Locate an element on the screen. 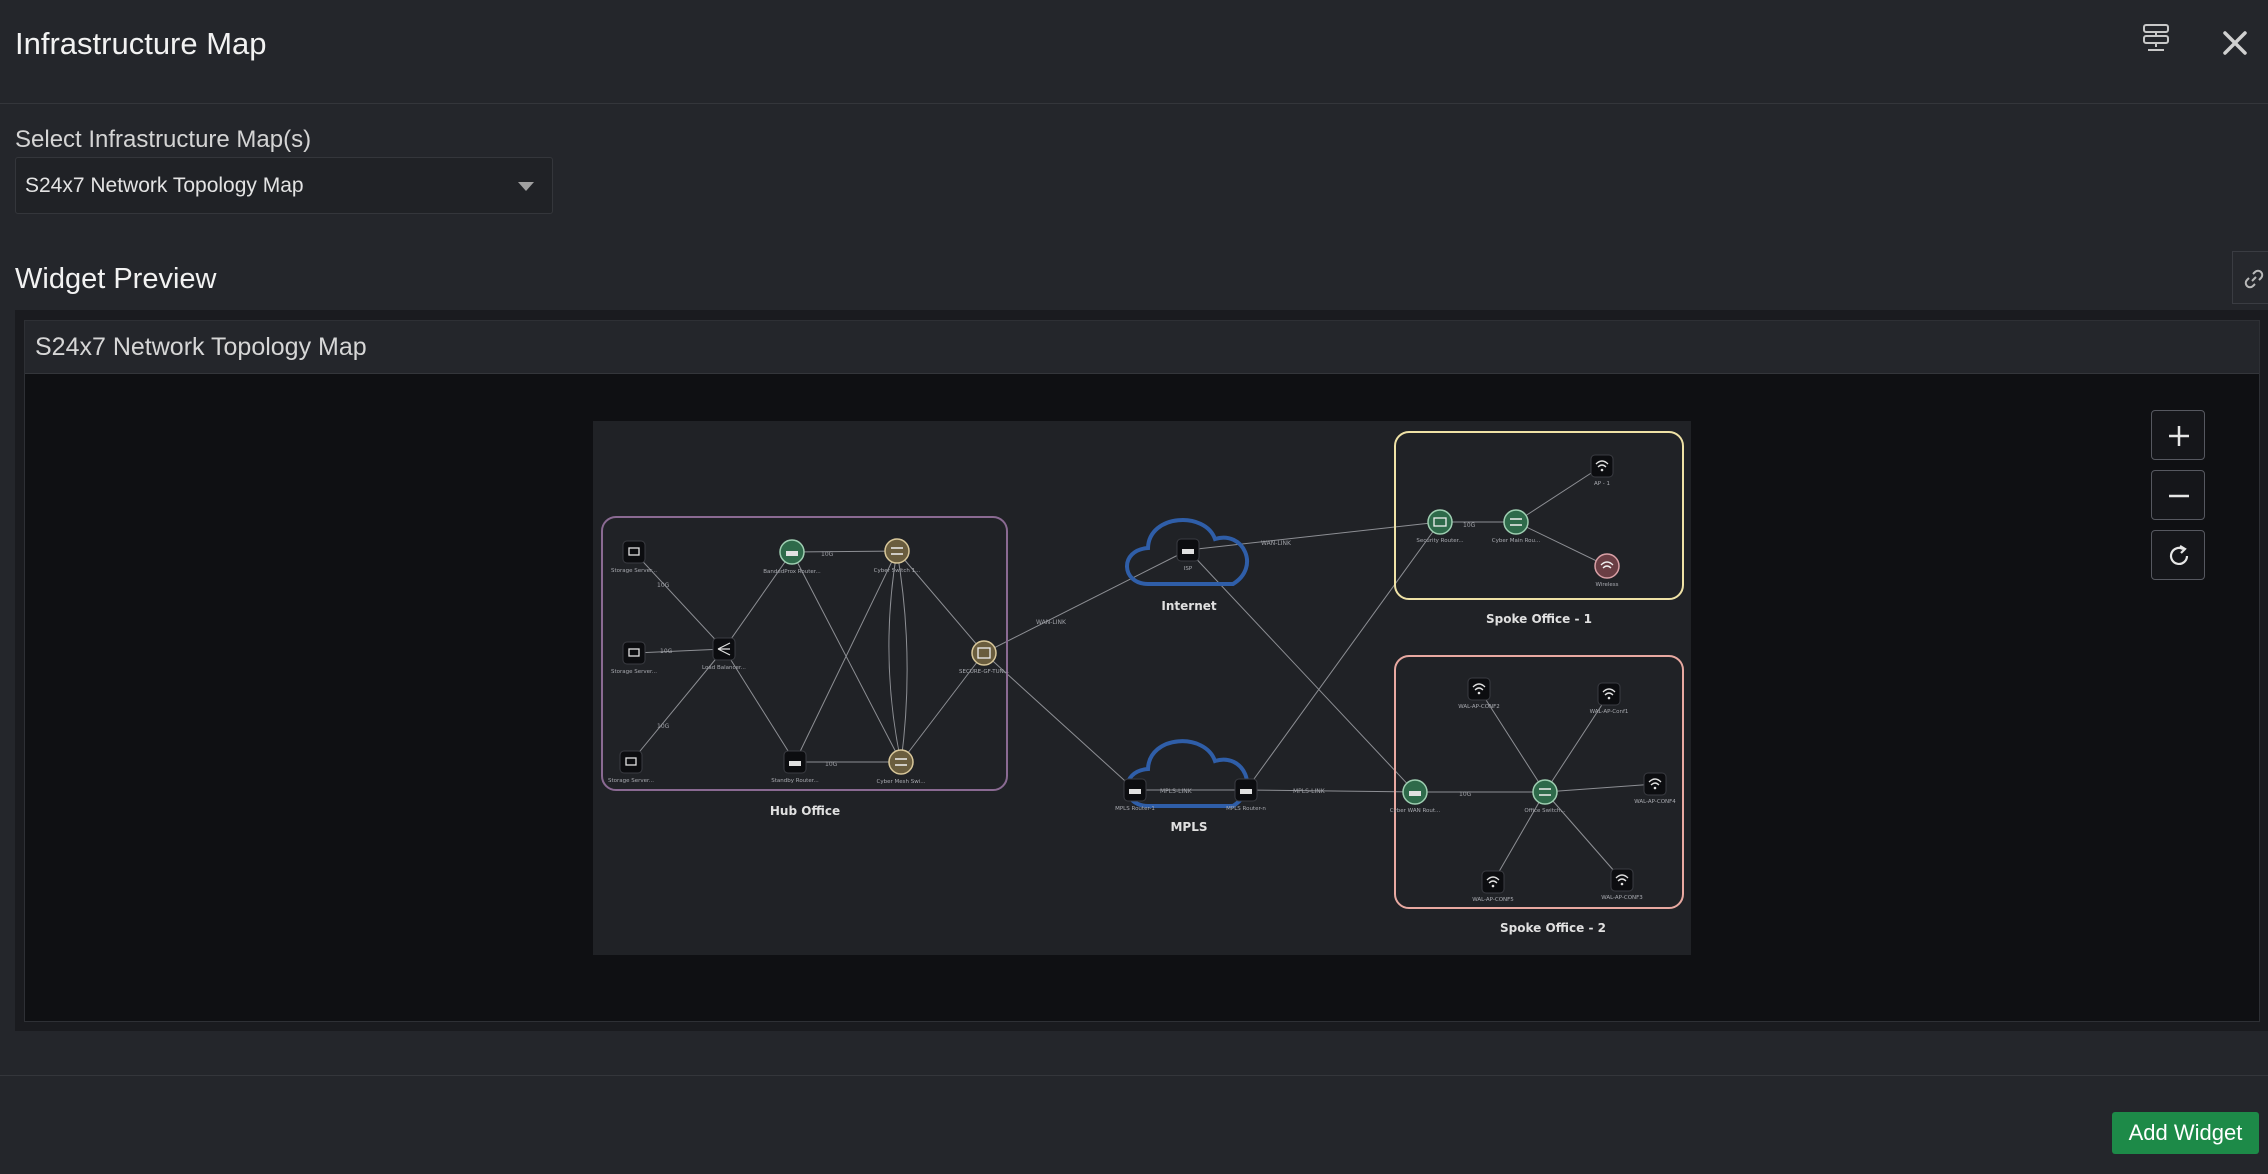  spoke-office-2-label: Spoke Office - 2 is located at coordinates (1553, 928).